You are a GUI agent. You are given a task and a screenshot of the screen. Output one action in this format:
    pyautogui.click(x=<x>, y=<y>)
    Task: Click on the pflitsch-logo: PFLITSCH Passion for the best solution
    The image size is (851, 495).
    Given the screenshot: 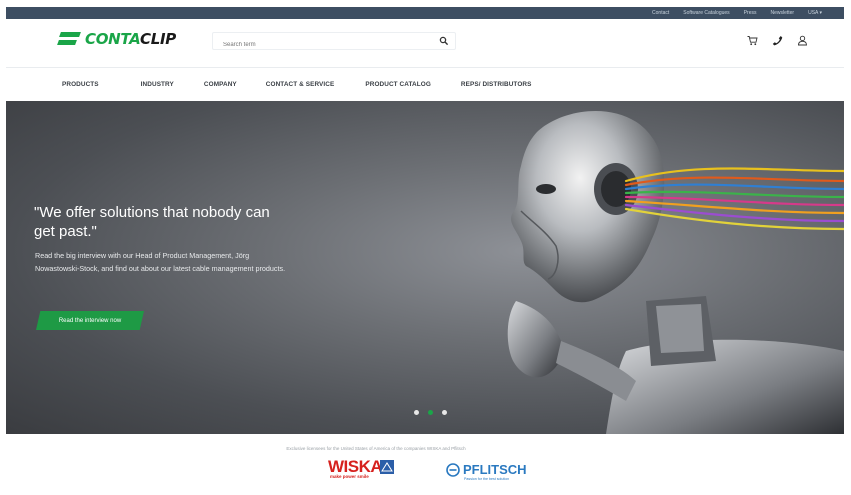 What is the action you would take?
    pyautogui.click(x=486, y=471)
    